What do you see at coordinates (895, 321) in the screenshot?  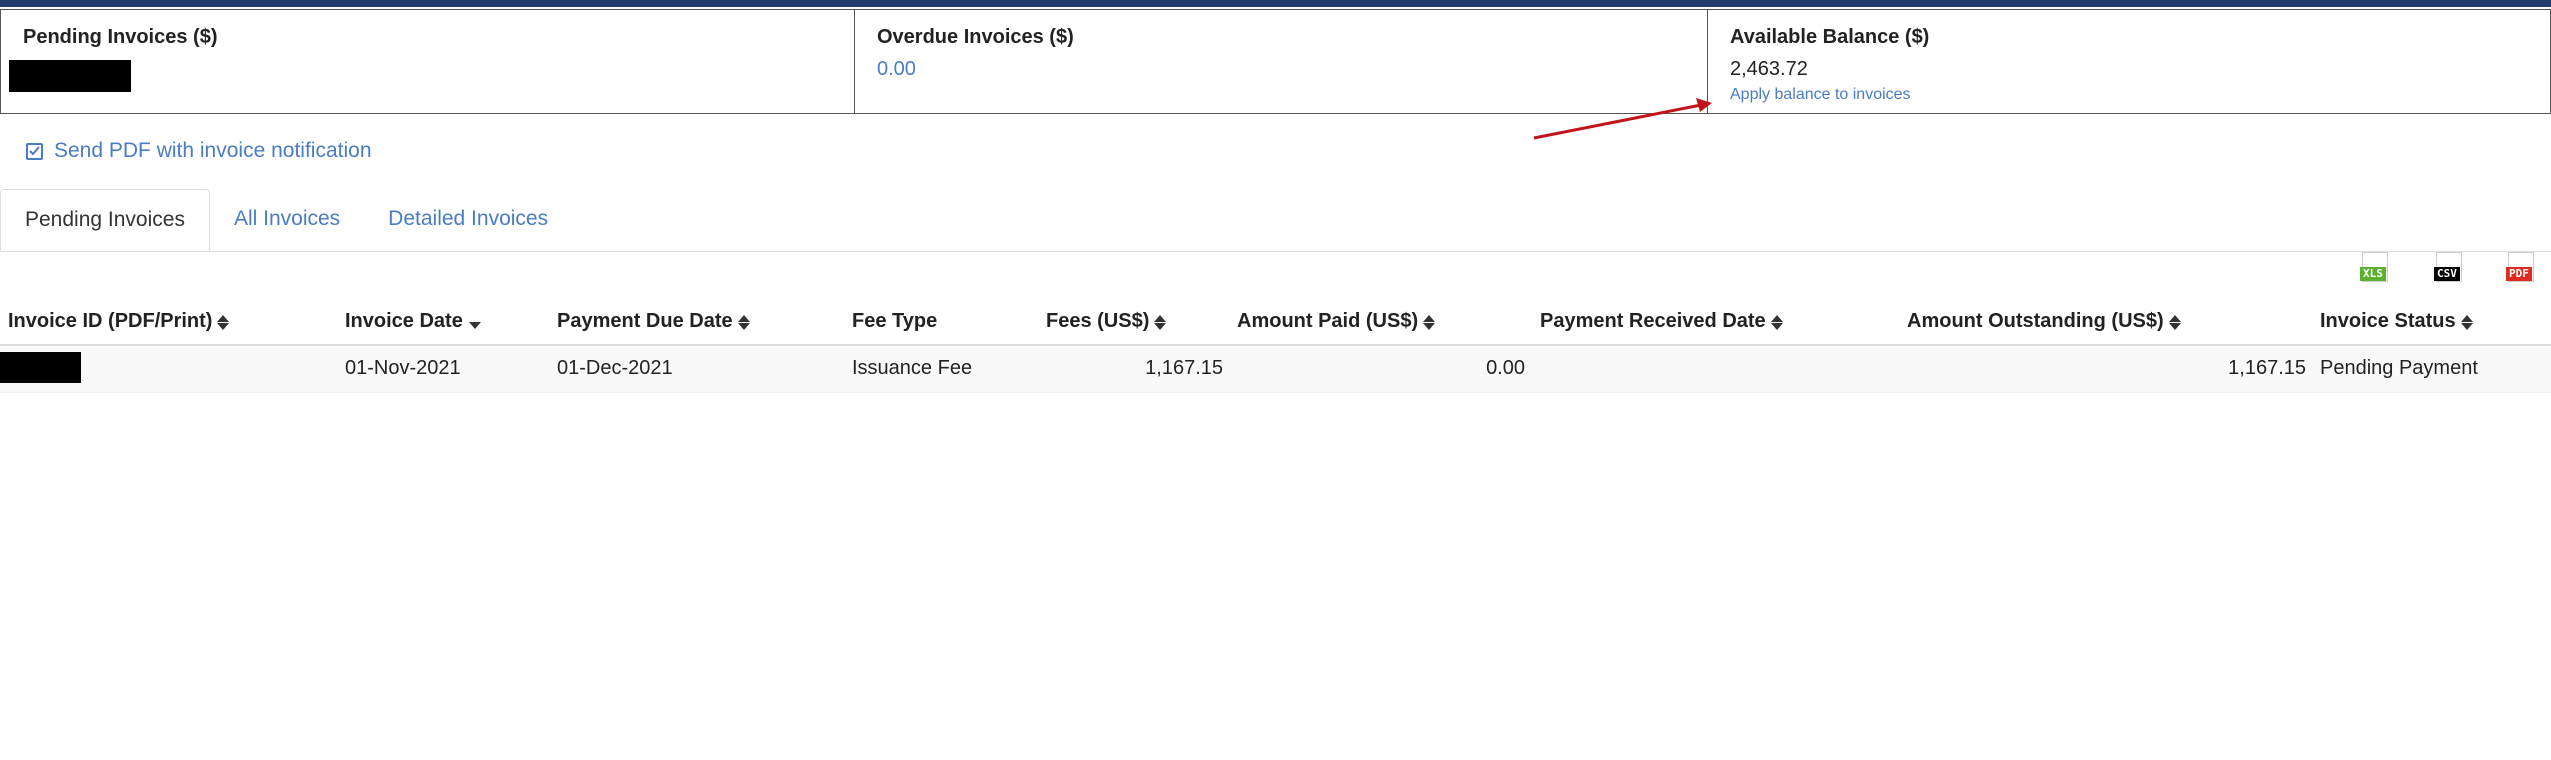 I see `col-fee-type: Fee Type` at bounding box center [895, 321].